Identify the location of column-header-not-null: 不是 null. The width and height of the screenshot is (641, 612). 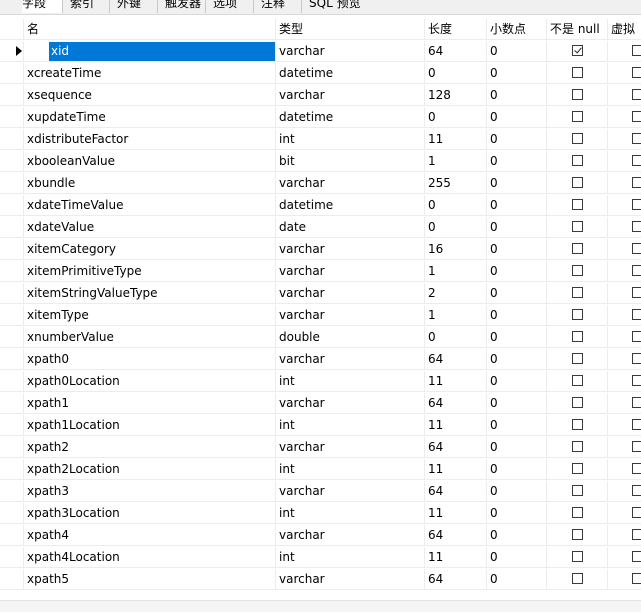
(577, 29).